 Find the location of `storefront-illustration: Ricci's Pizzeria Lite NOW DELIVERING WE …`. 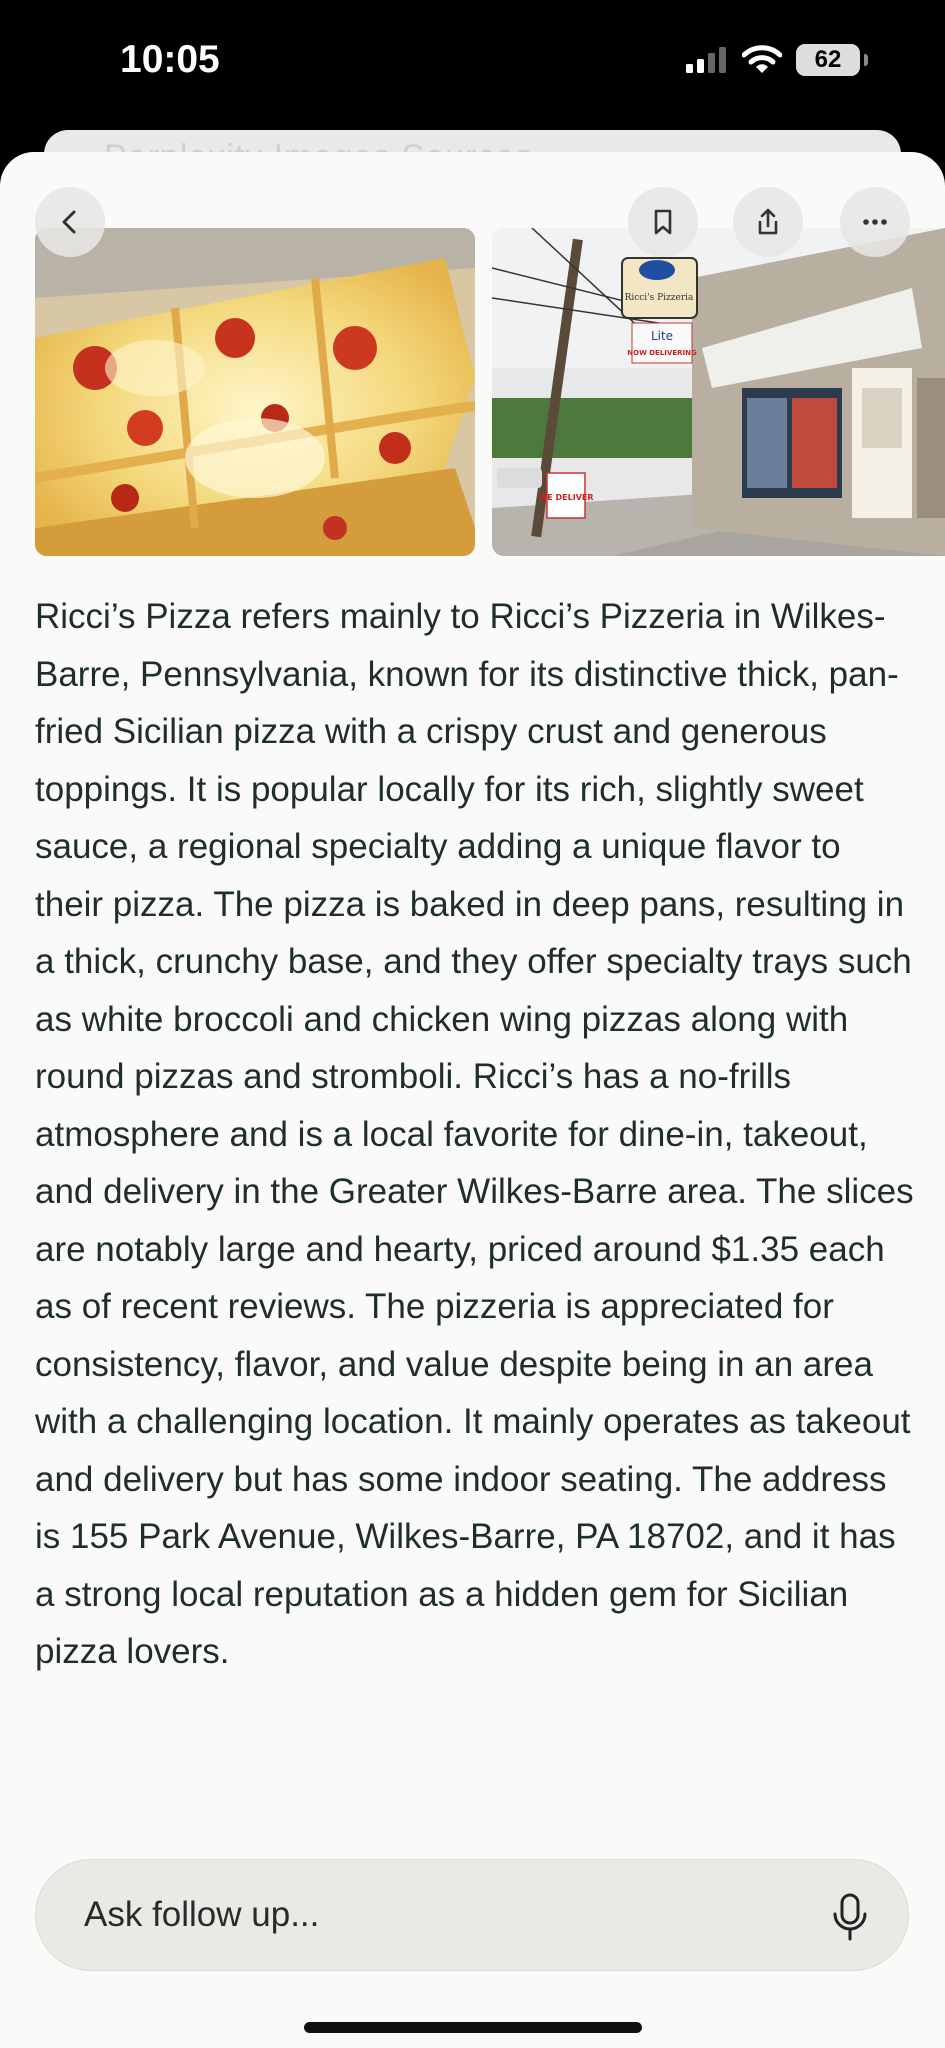

storefront-illustration: Ricci's Pizzeria Lite NOW DELIVERING WE … is located at coordinates (718, 392).